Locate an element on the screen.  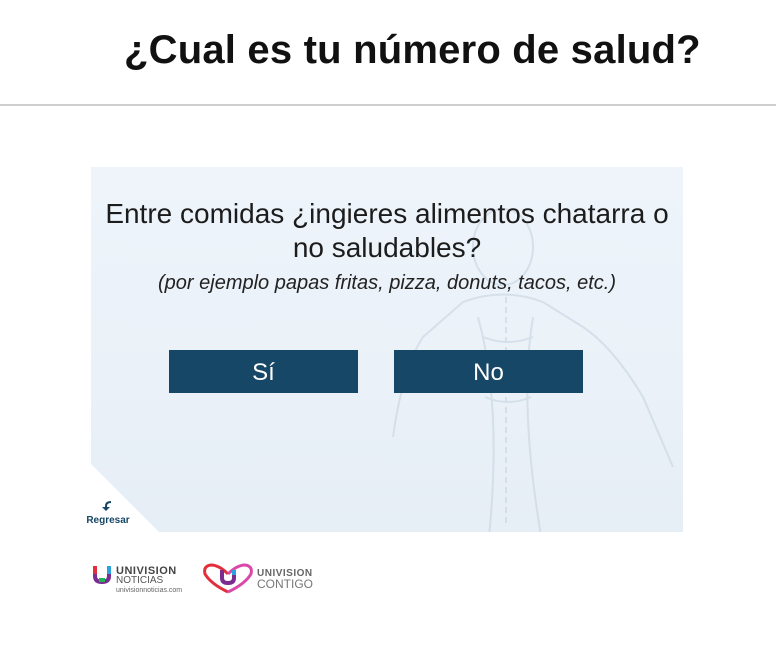
yes-button: Sí is located at coordinates (263, 371).